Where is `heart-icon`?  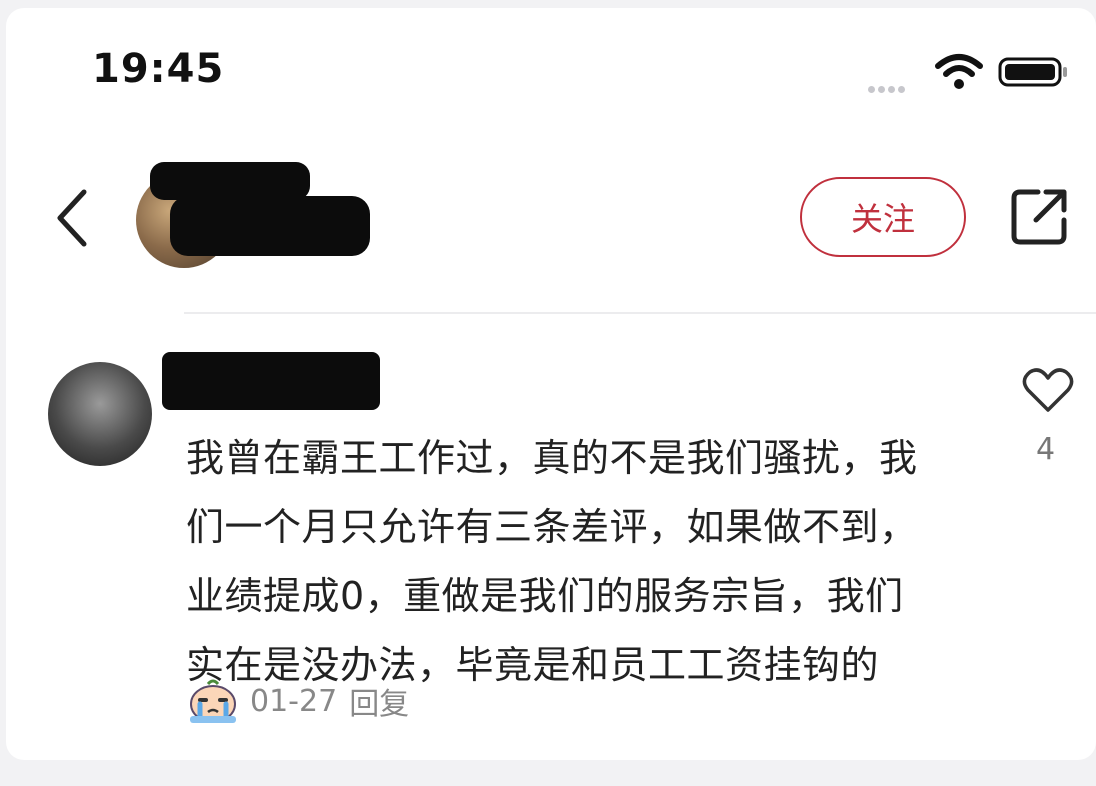 heart-icon is located at coordinates (1048, 390).